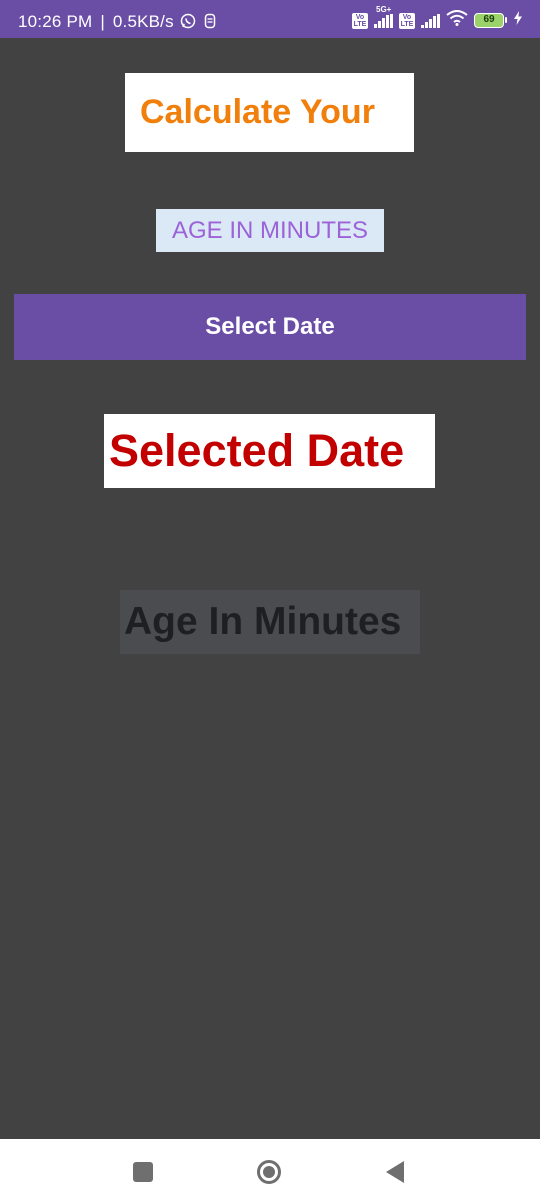 Image resolution: width=540 pixels, height=1204 pixels. Describe the element at coordinates (143, 21) in the screenshot. I see `network-speed: 0.5KB/s` at that location.